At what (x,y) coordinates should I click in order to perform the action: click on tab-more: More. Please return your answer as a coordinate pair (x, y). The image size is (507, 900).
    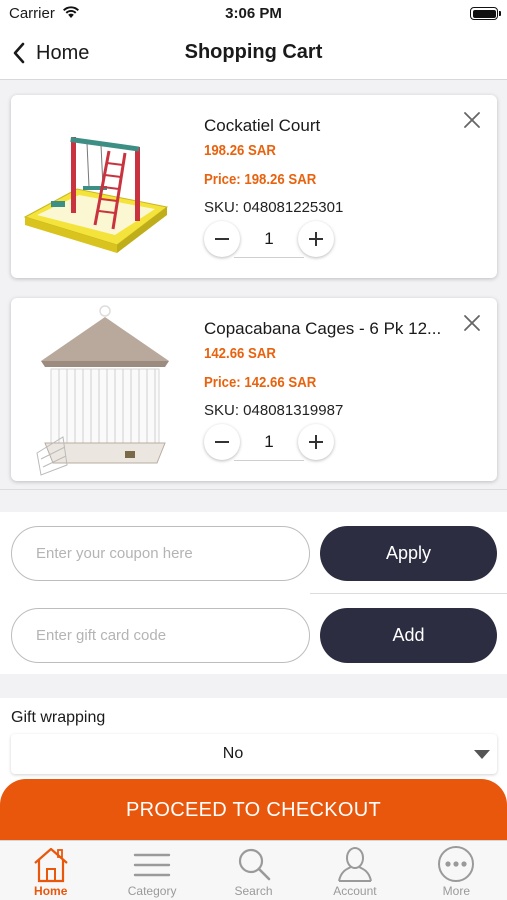
    Looking at the image, I should click on (456, 870).